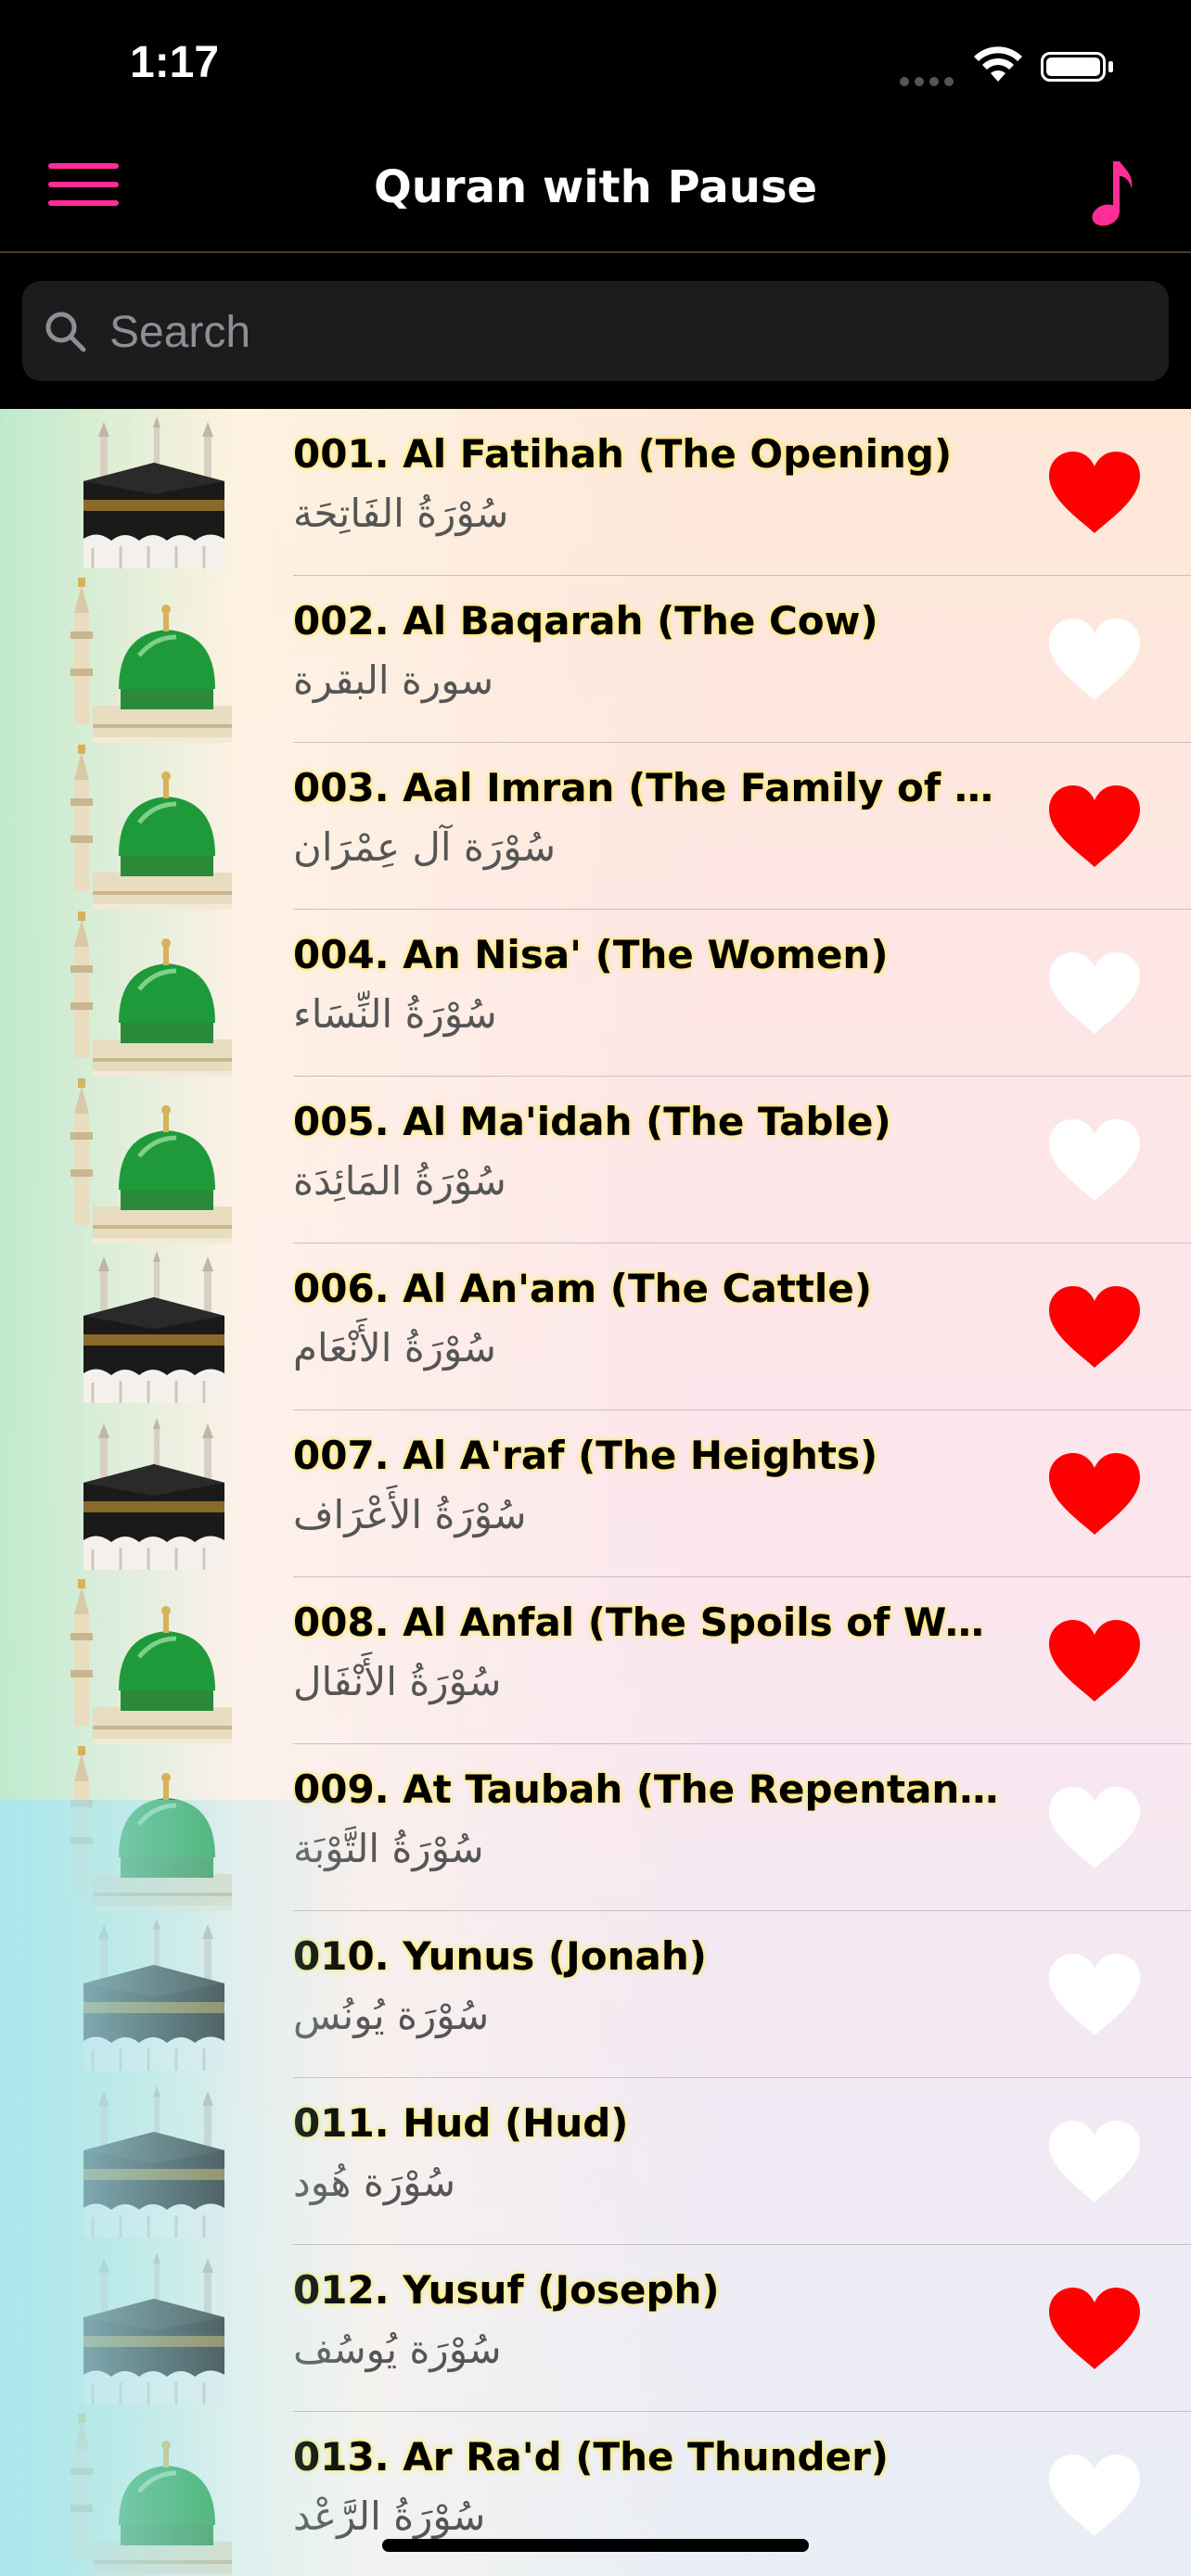 Image resolution: width=1191 pixels, height=2576 pixels. Describe the element at coordinates (461, 2123) in the screenshot. I see `surah-title: 011. Hud (Hud)` at that location.